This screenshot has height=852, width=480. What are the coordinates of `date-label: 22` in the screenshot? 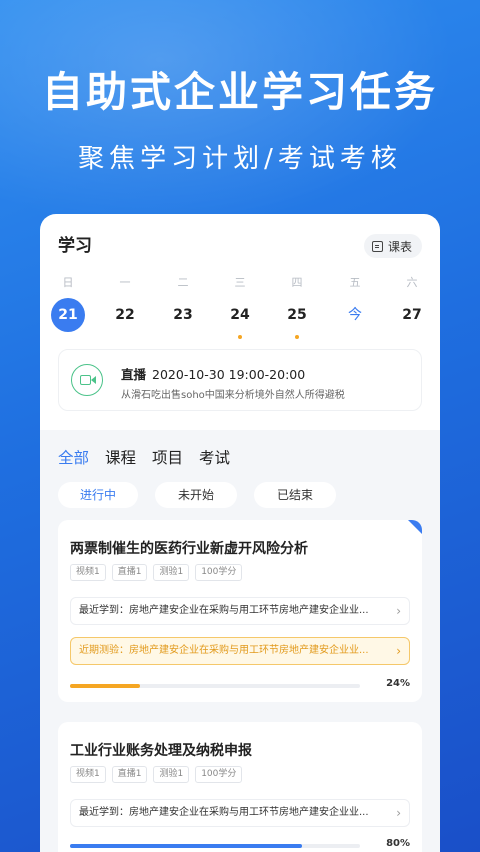 It's located at (125, 315).